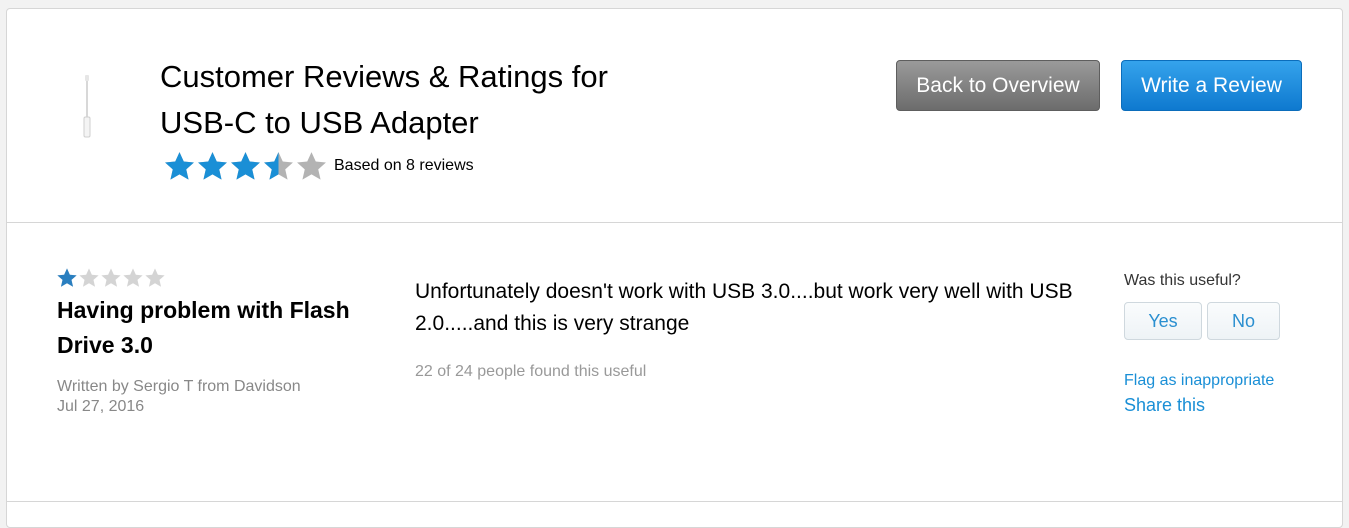 Image resolution: width=1349 pixels, height=528 pixels. What do you see at coordinates (179, 386) in the screenshot?
I see `review-author: Written by Sergio T from Davidson` at bounding box center [179, 386].